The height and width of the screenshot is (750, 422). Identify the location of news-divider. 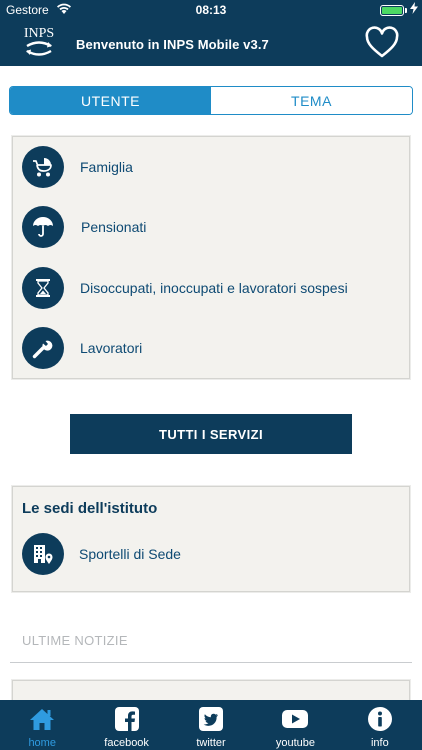
(211, 662).